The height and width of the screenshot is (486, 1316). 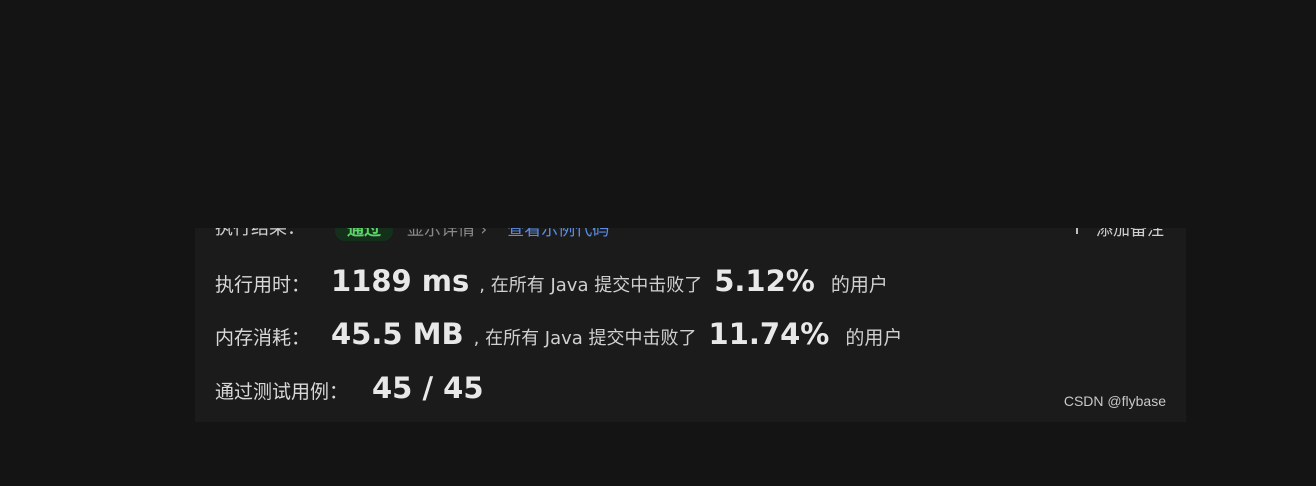 I want to click on memory-suffix: 的用户, so click(x=874, y=338).